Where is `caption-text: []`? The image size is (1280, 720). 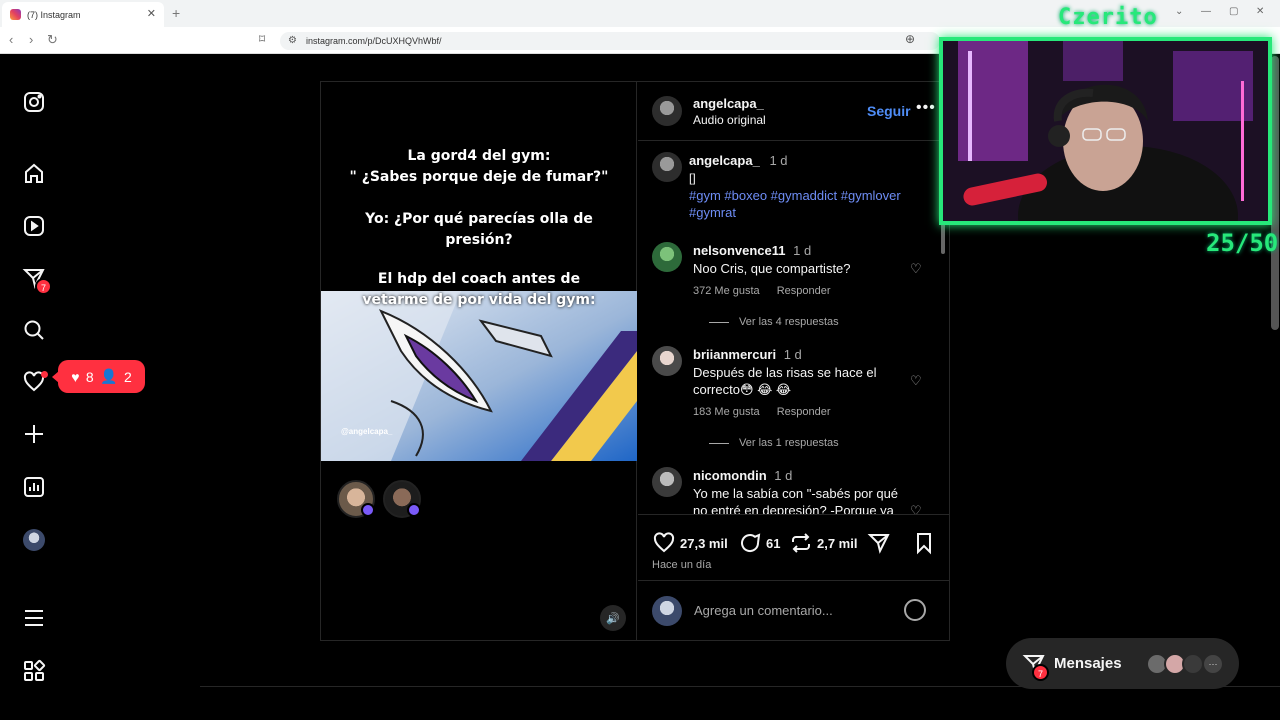 caption-text: [] is located at coordinates (692, 178).